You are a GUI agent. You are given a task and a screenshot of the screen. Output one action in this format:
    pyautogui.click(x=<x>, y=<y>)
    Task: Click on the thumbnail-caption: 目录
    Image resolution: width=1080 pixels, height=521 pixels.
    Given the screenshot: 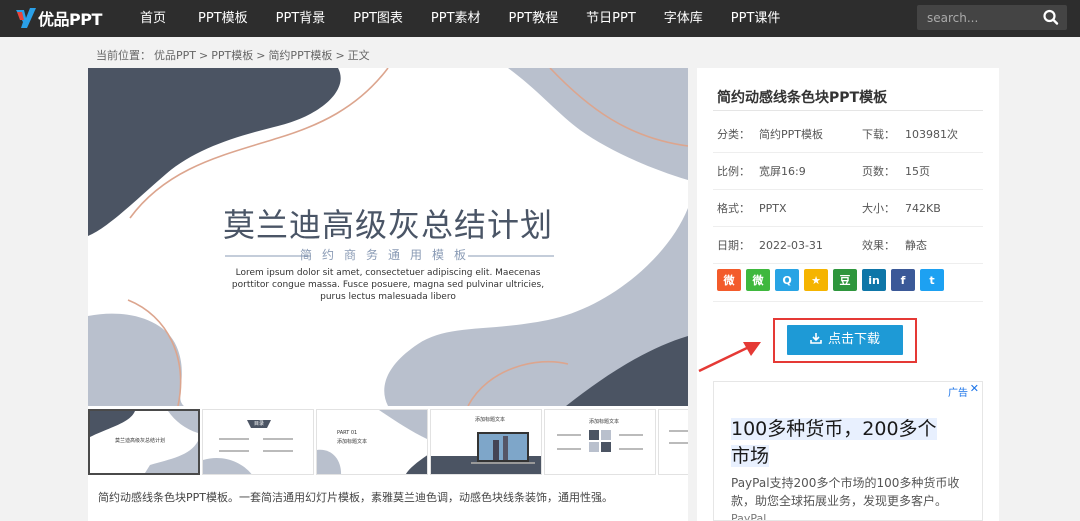 What is the action you would take?
    pyautogui.click(x=259, y=424)
    